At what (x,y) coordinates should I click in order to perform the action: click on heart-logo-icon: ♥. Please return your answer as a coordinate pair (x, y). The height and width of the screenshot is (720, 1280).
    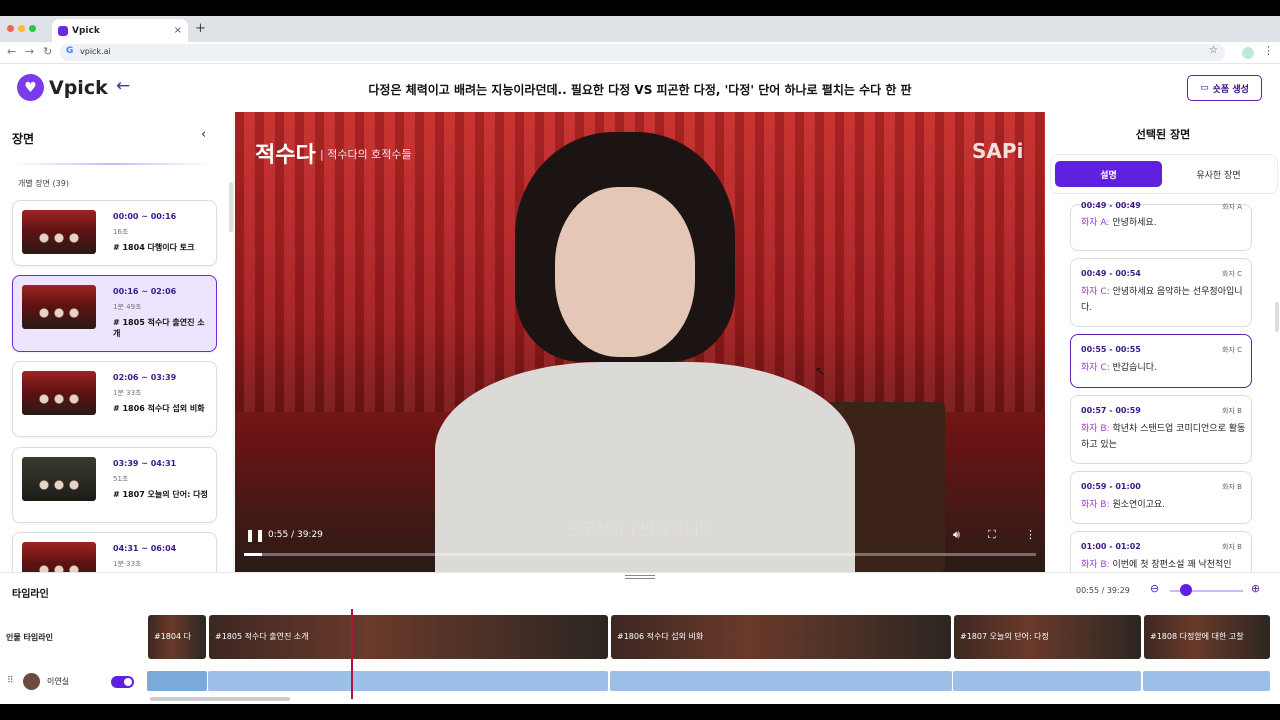
    Looking at the image, I should click on (30, 87).